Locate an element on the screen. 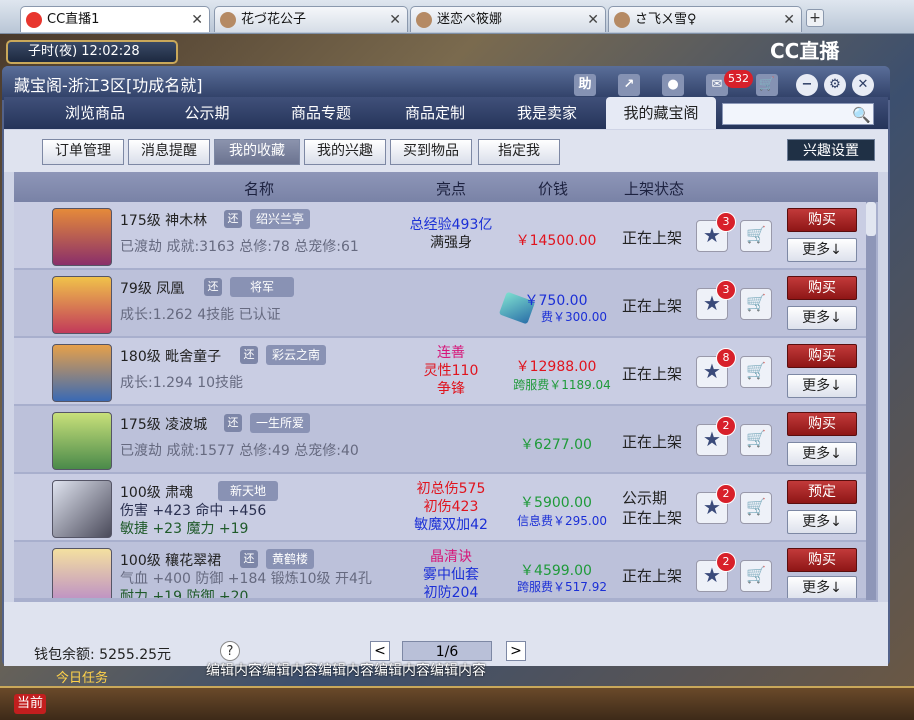 The height and width of the screenshot is (720, 914). interest-settings-button: 兴趣设置 is located at coordinates (831, 150).